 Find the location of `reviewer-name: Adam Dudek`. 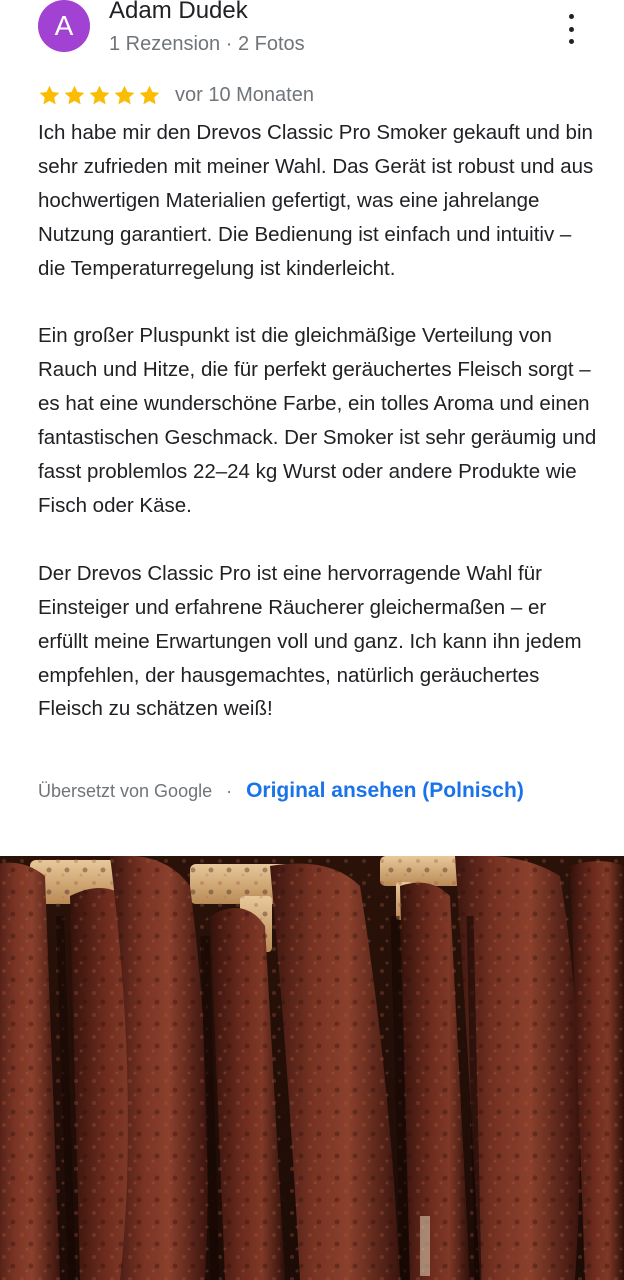

reviewer-name: Adam Dudek is located at coordinates (178, 12).